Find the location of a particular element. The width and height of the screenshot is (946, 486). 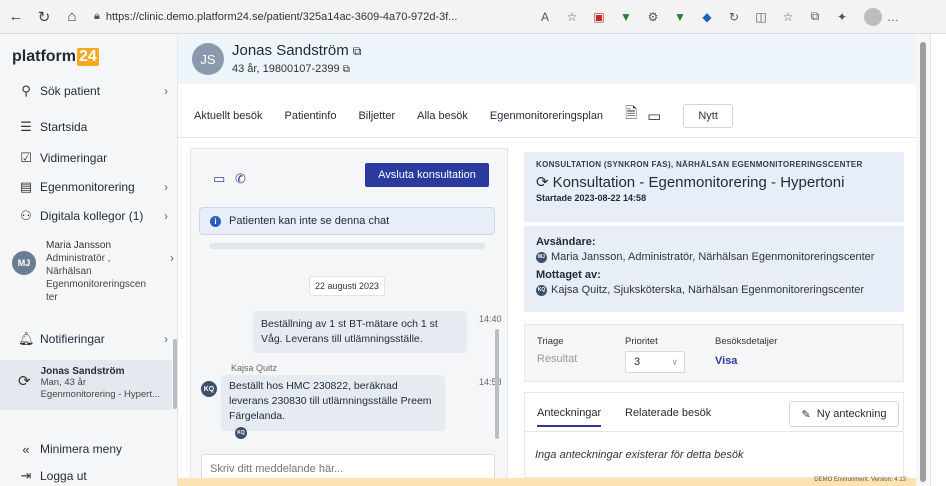

new-note-button: ✎ Ny anteckning is located at coordinates (844, 414).